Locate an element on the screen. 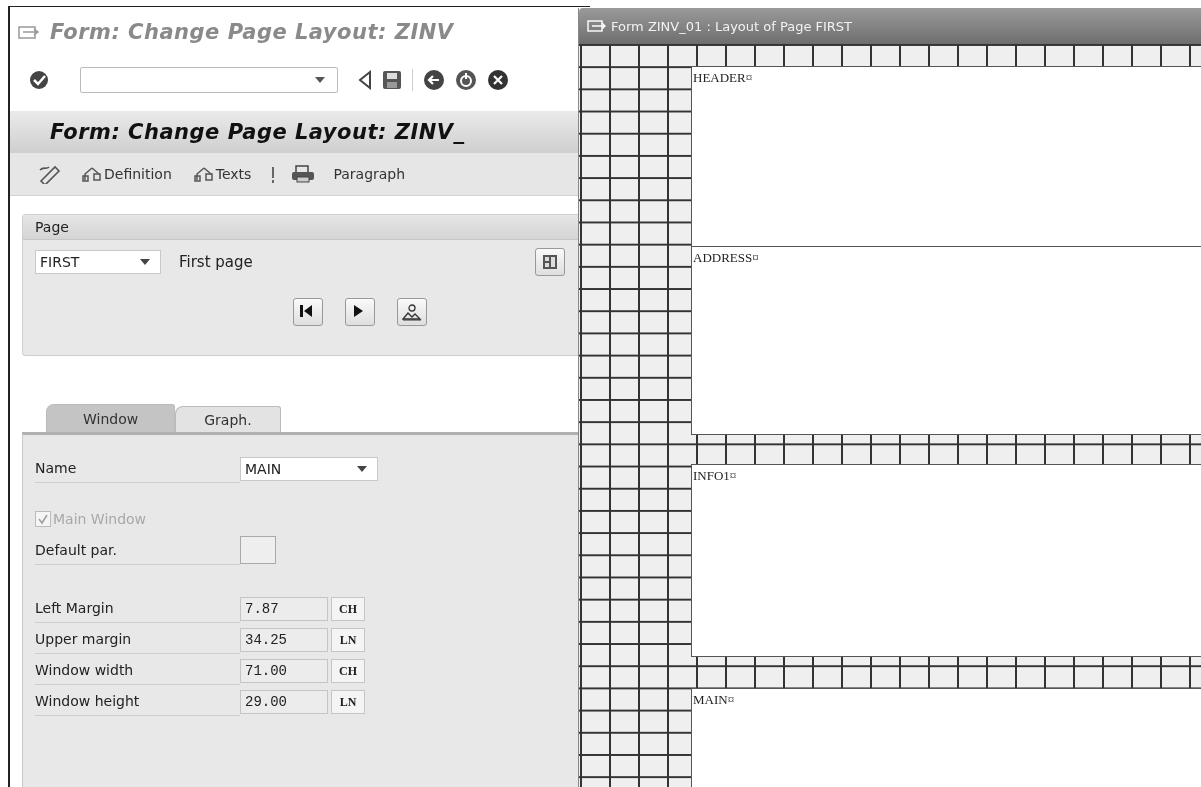  picture-button is located at coordinates (412, 312).